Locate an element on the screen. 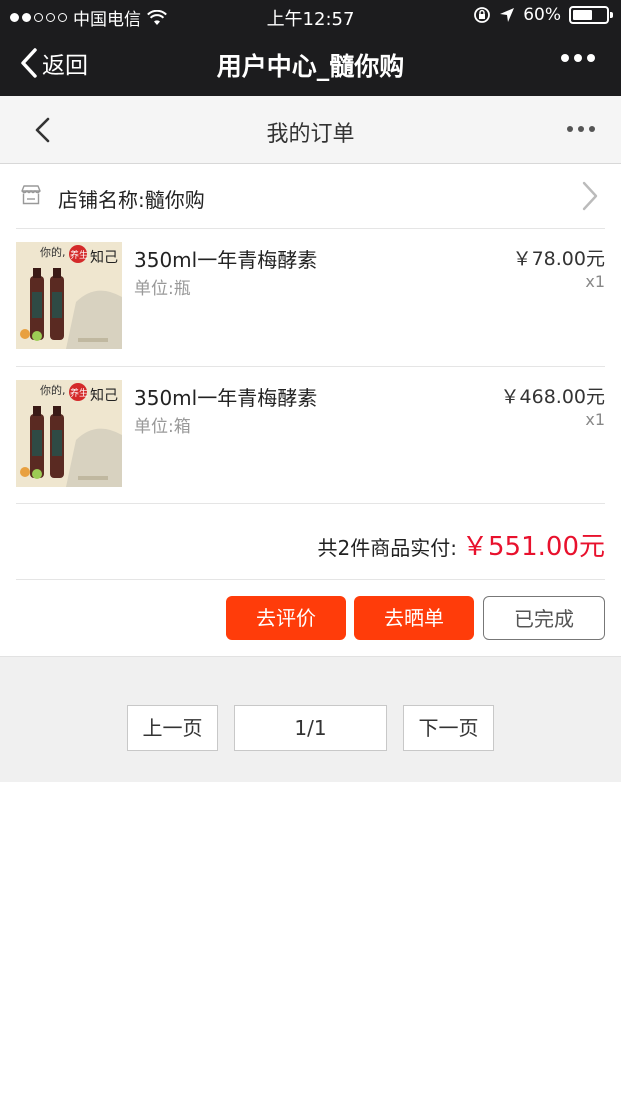  page-header: 我的订单 is located at coordinates (310, 130).